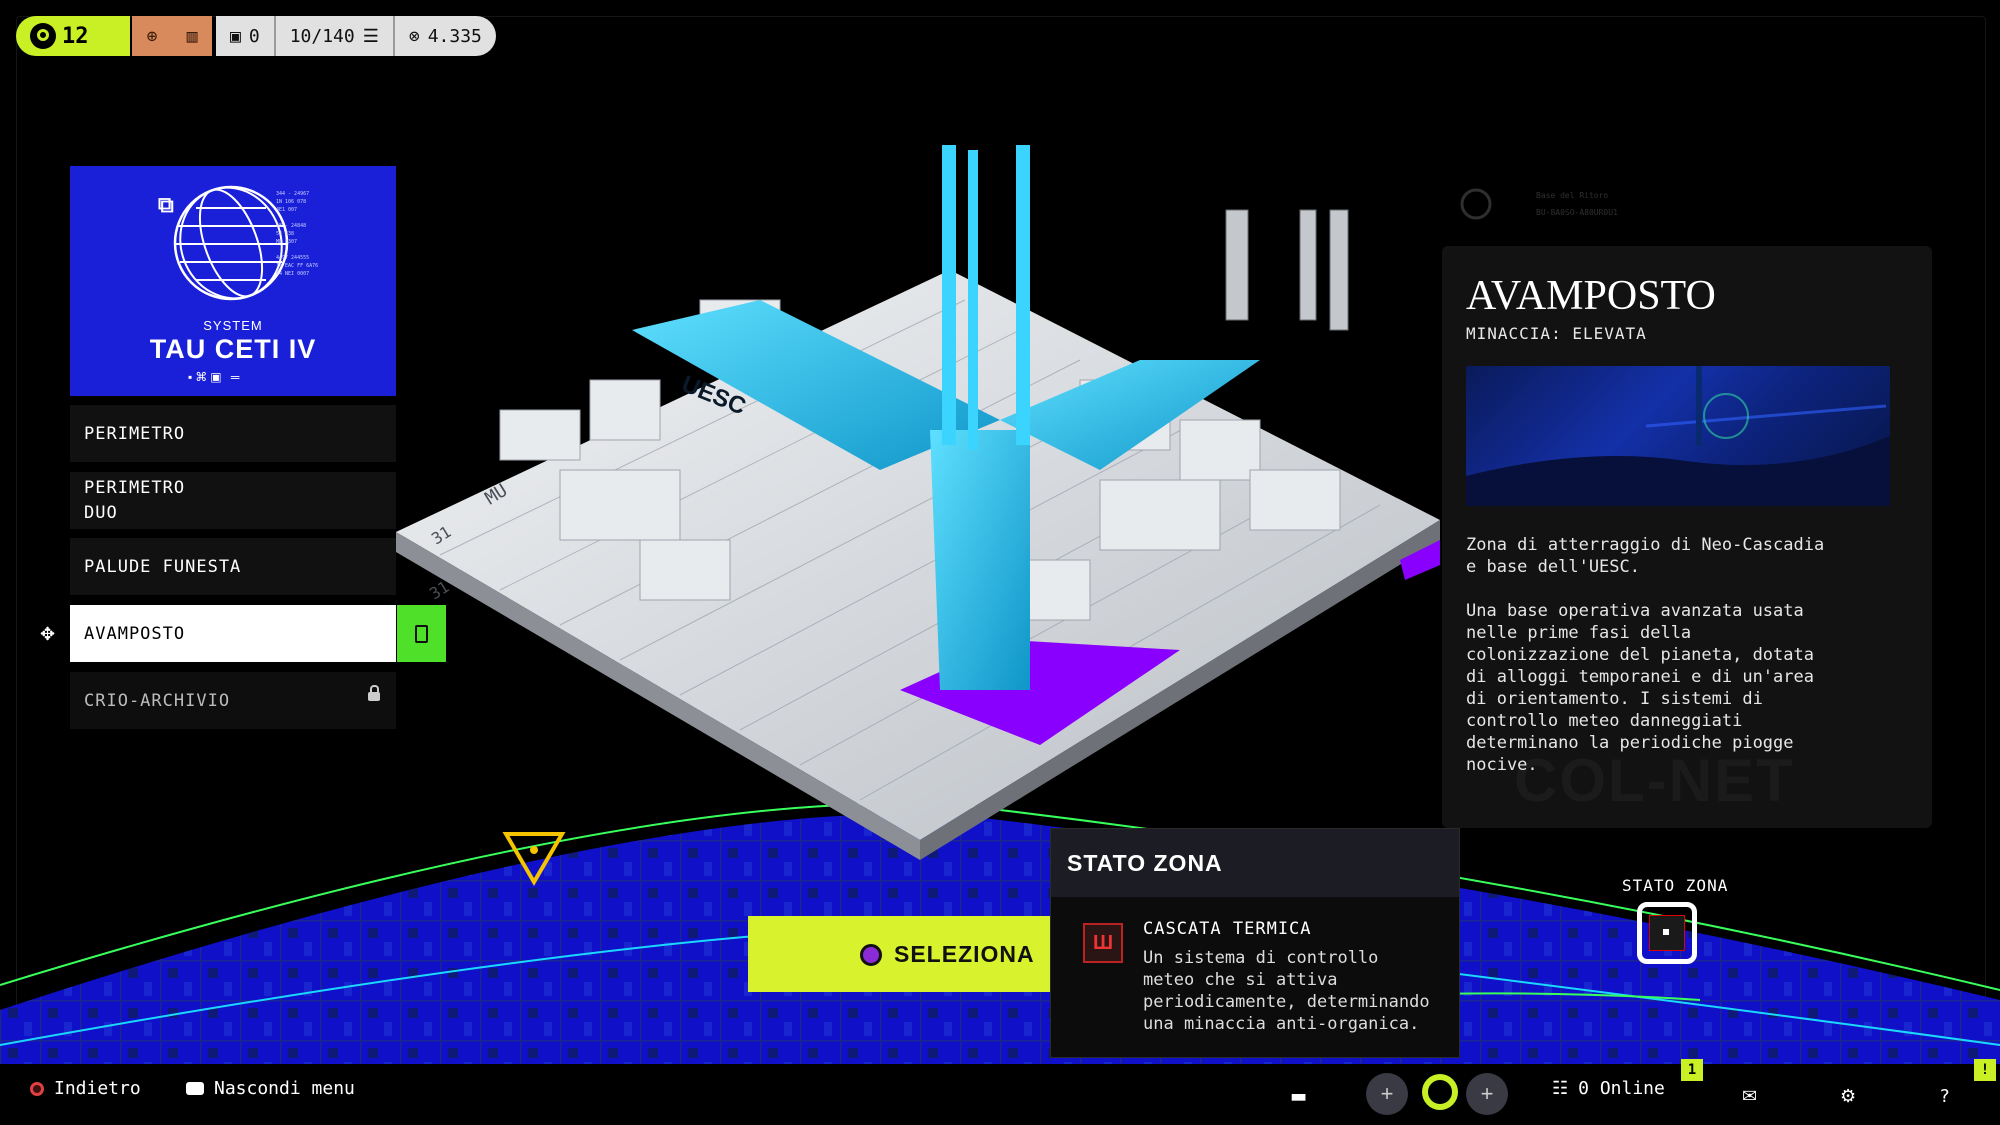 Image resolution: width=2000 pixels, height=1125 pixels. What do you see at coordinates (1298, 1096) in the screenshot?
I see `chat-icon: ▬` at bounding box center [1298, 1096].